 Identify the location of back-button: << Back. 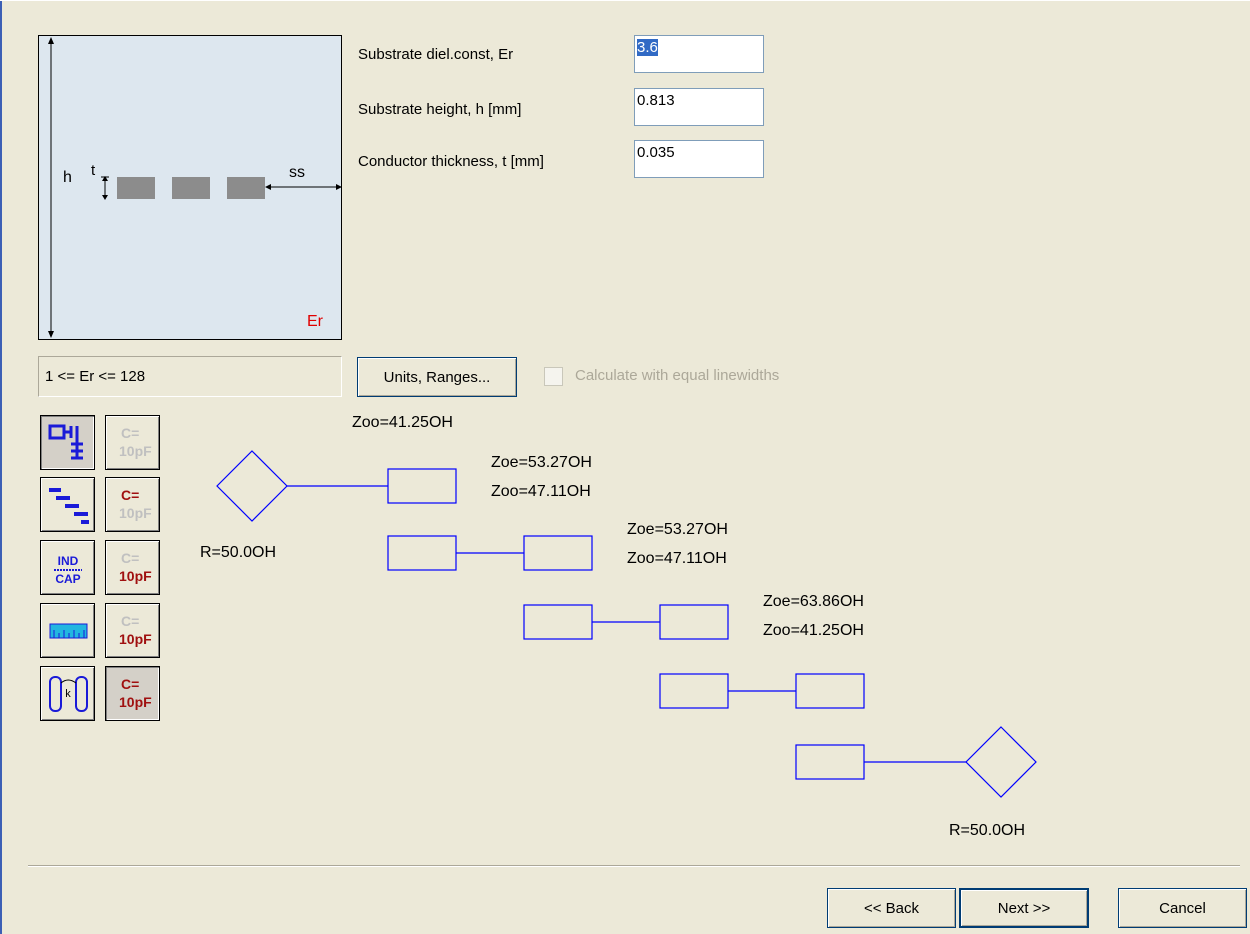
(891, 908).